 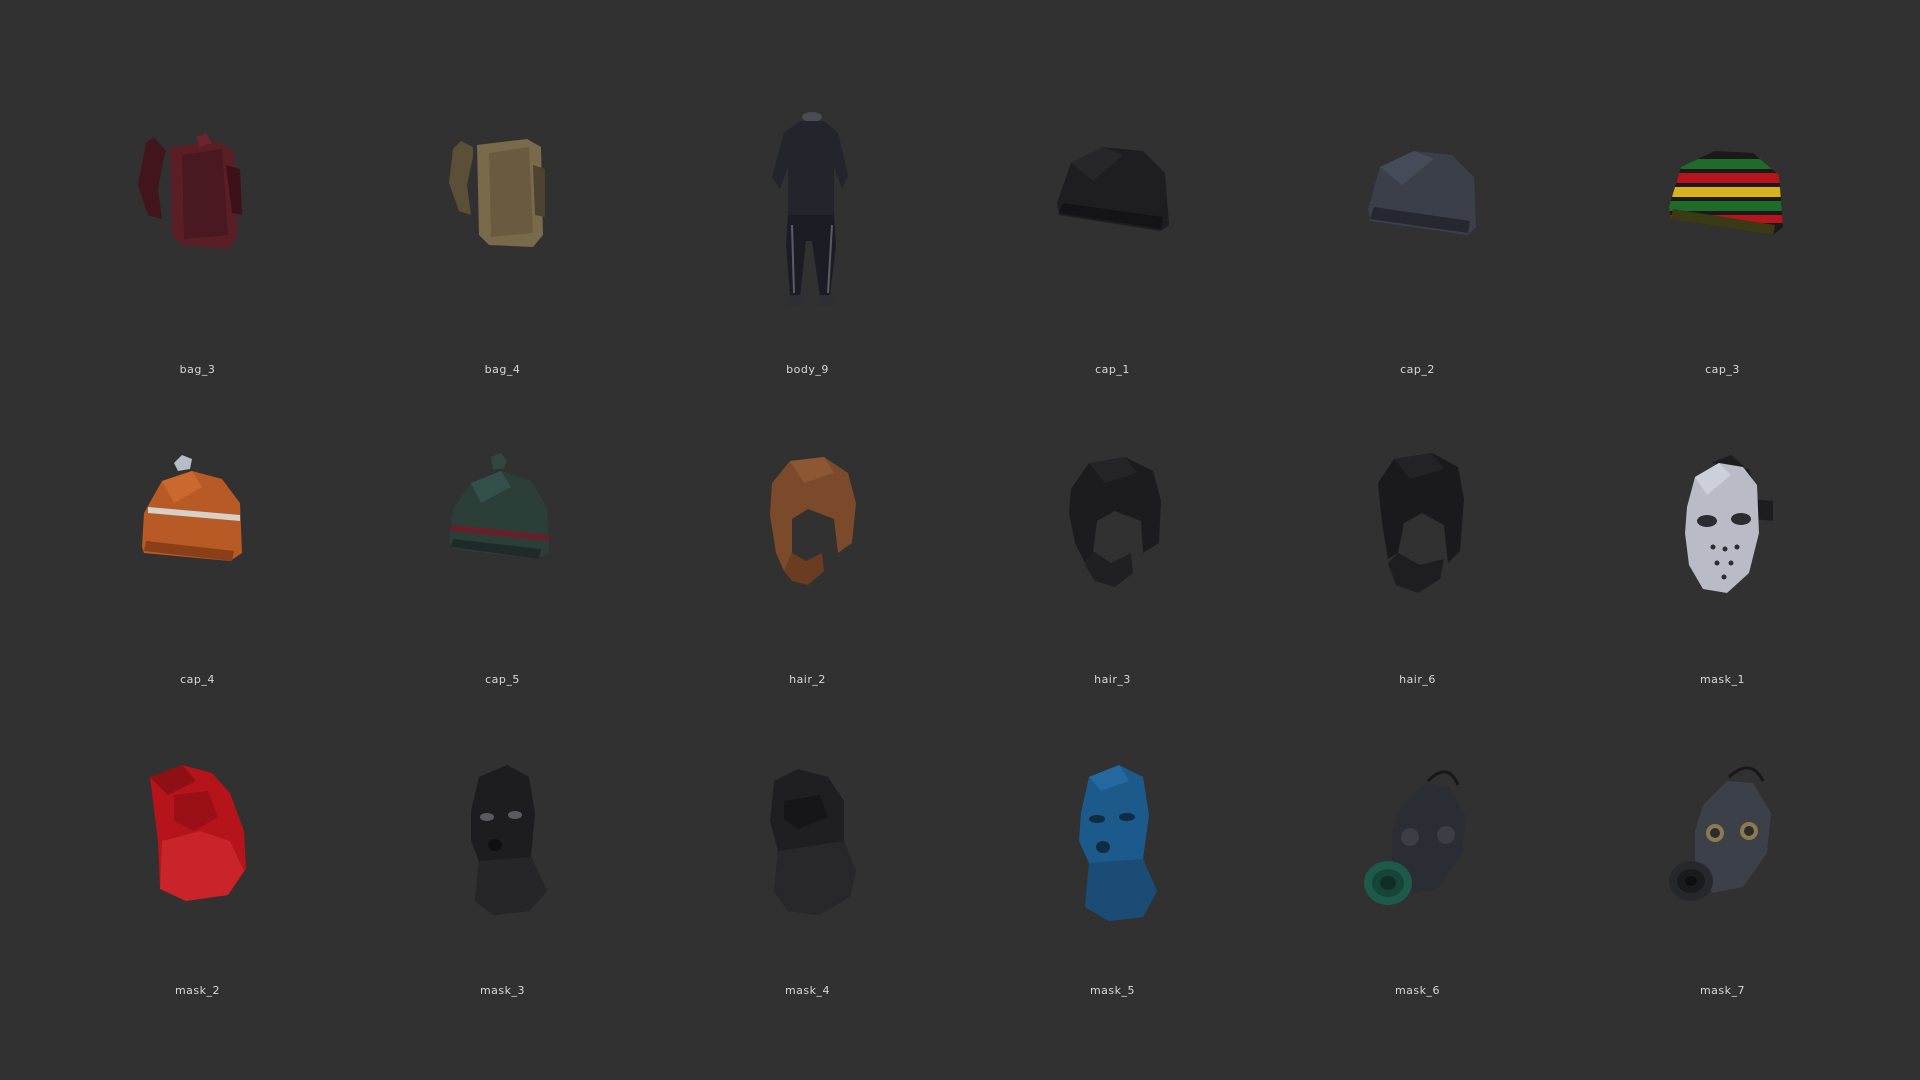 I want to click on asset-label: cap_4, so click(x=197, y=679).